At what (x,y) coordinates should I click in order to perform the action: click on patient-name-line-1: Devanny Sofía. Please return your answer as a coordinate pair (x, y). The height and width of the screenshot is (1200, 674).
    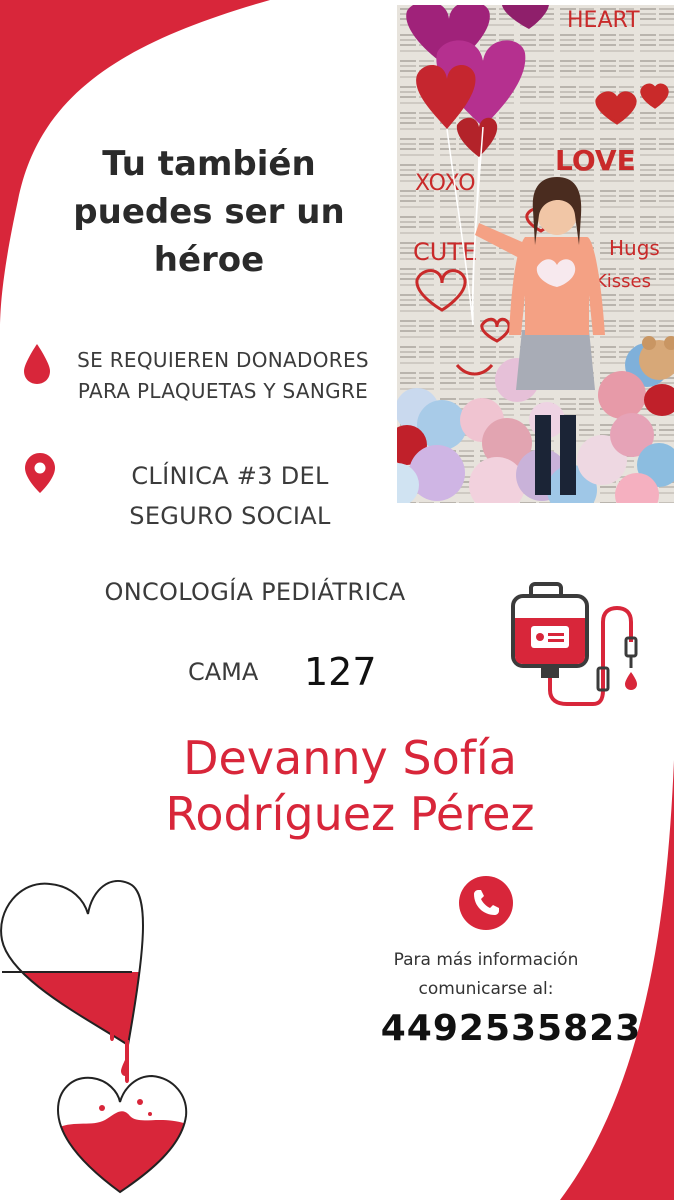
    Looking at the image, I should click on (350, 758).